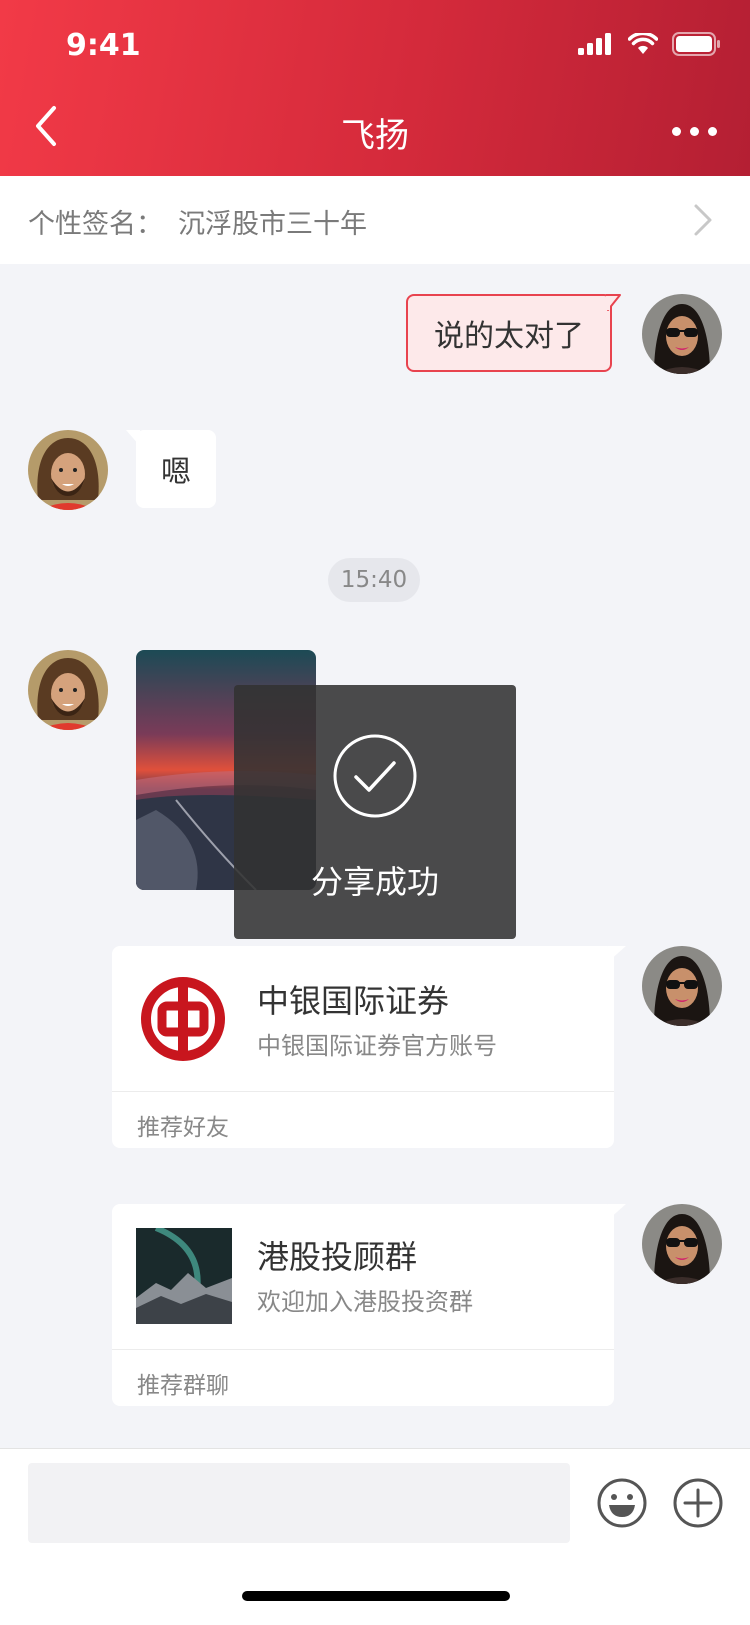  I want to click on card-subtitle: 中银国际证券官方账号, so click(377, 1046).